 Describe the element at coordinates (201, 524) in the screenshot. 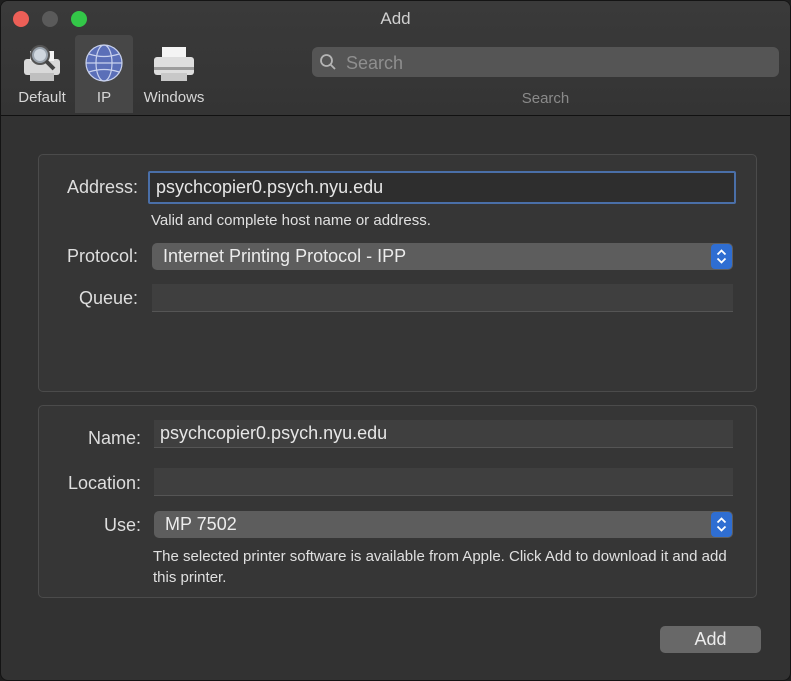

I see `use-value: MP 7502` at that location.